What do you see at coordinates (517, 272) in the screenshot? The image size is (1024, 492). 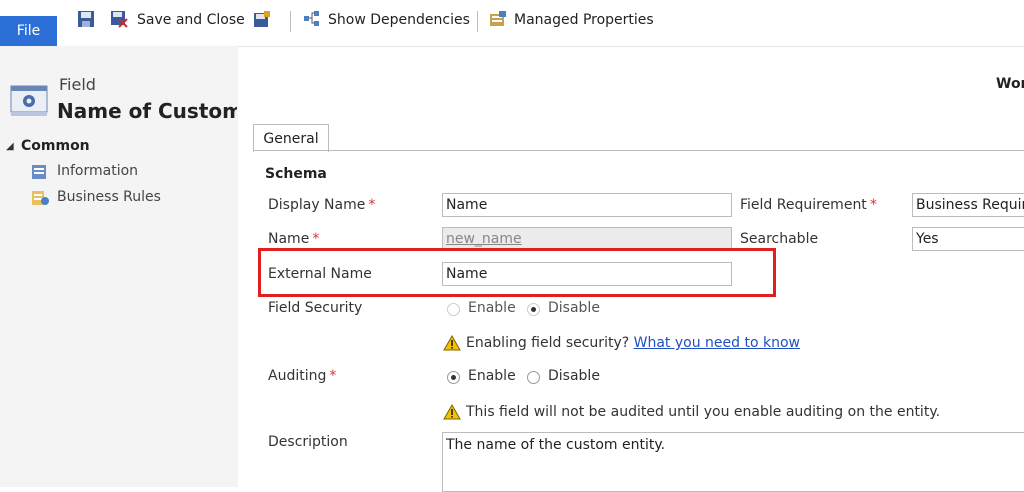 I see `highlight-box` at bounding box center [517, 272].